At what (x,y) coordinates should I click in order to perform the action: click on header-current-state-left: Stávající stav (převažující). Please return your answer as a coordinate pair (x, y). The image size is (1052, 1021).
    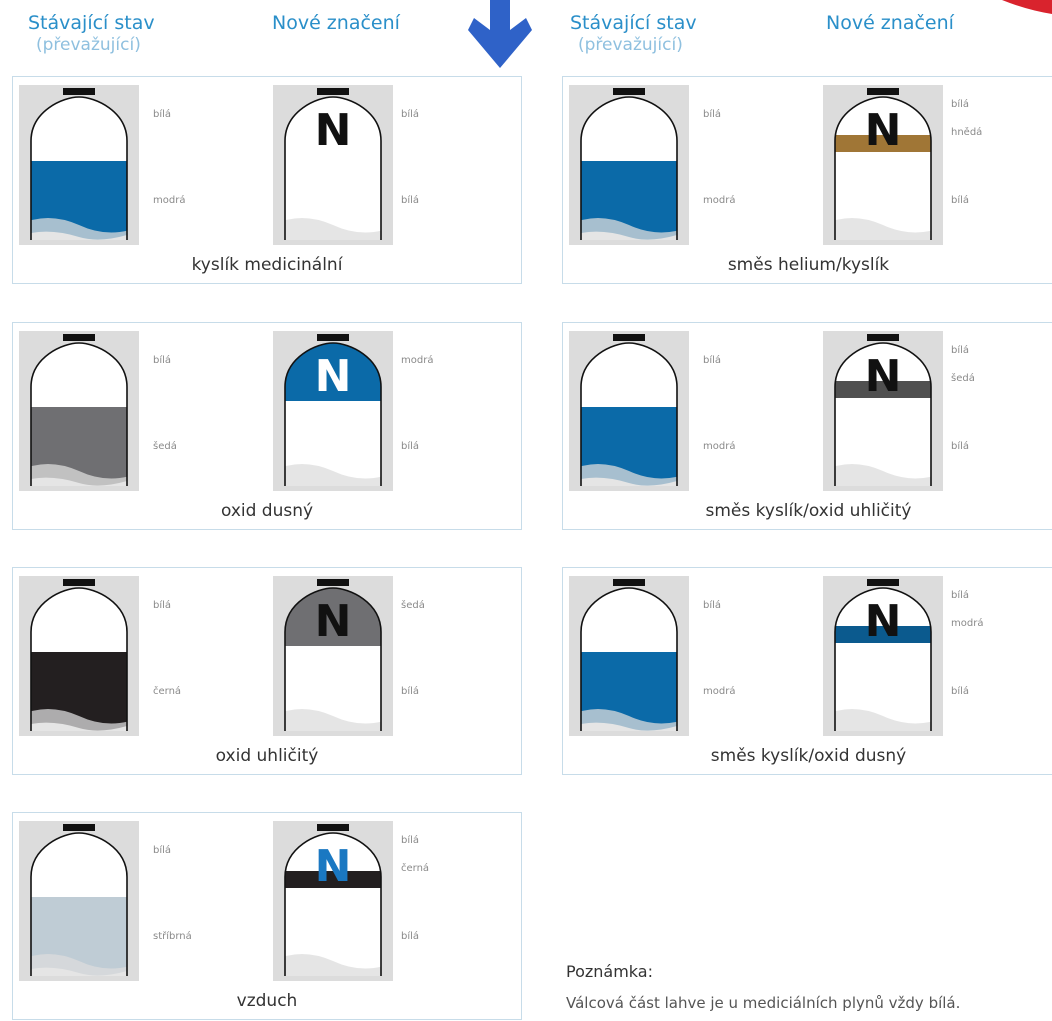
    Looking at the image, I should click on (91, 34).